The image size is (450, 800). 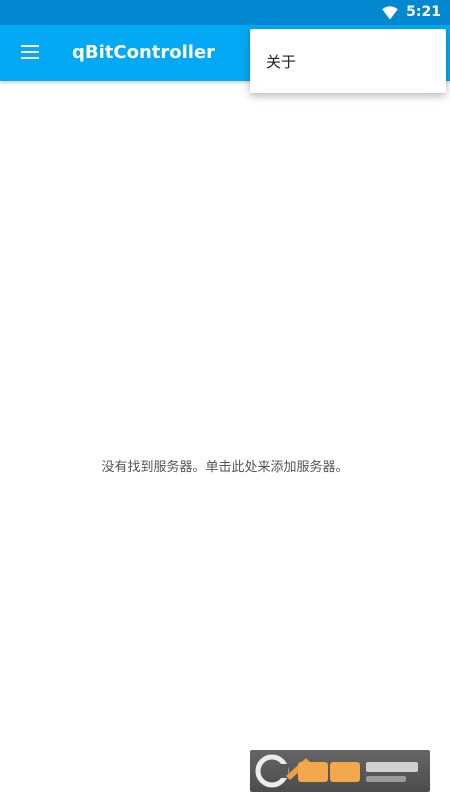 What do you see at coordinates (225, 468) in the screenshot?
I see `empty-state-message: 没有找到服务器。单击此处来添加服务器。` at bounding box center [225, 468].